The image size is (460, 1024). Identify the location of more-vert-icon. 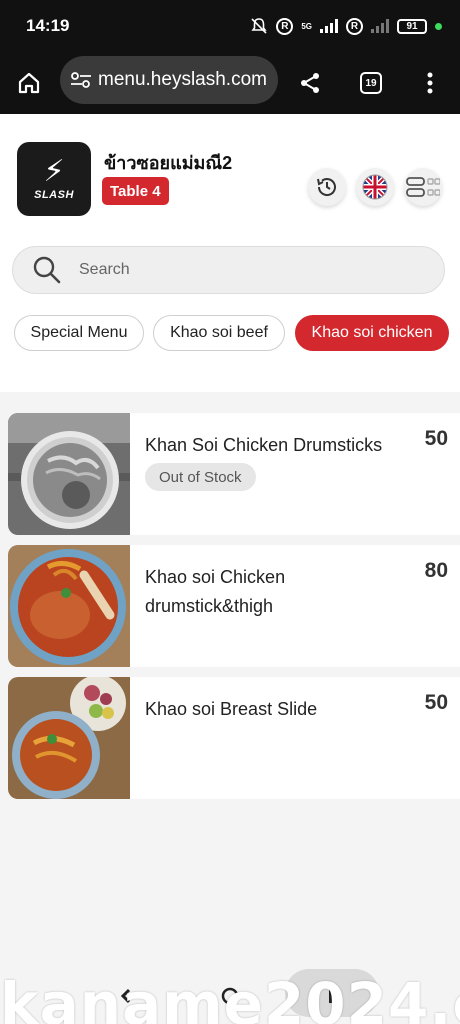
(430, 83).